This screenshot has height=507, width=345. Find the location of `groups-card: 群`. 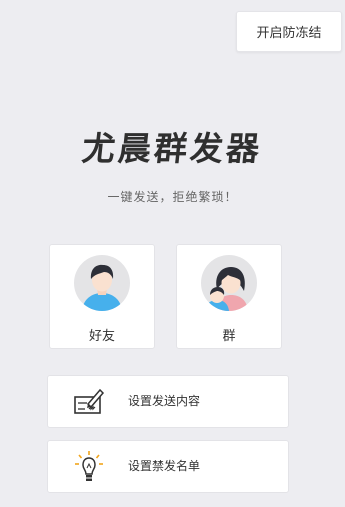

groups-card: 群 is located at coordinates (229, 296).